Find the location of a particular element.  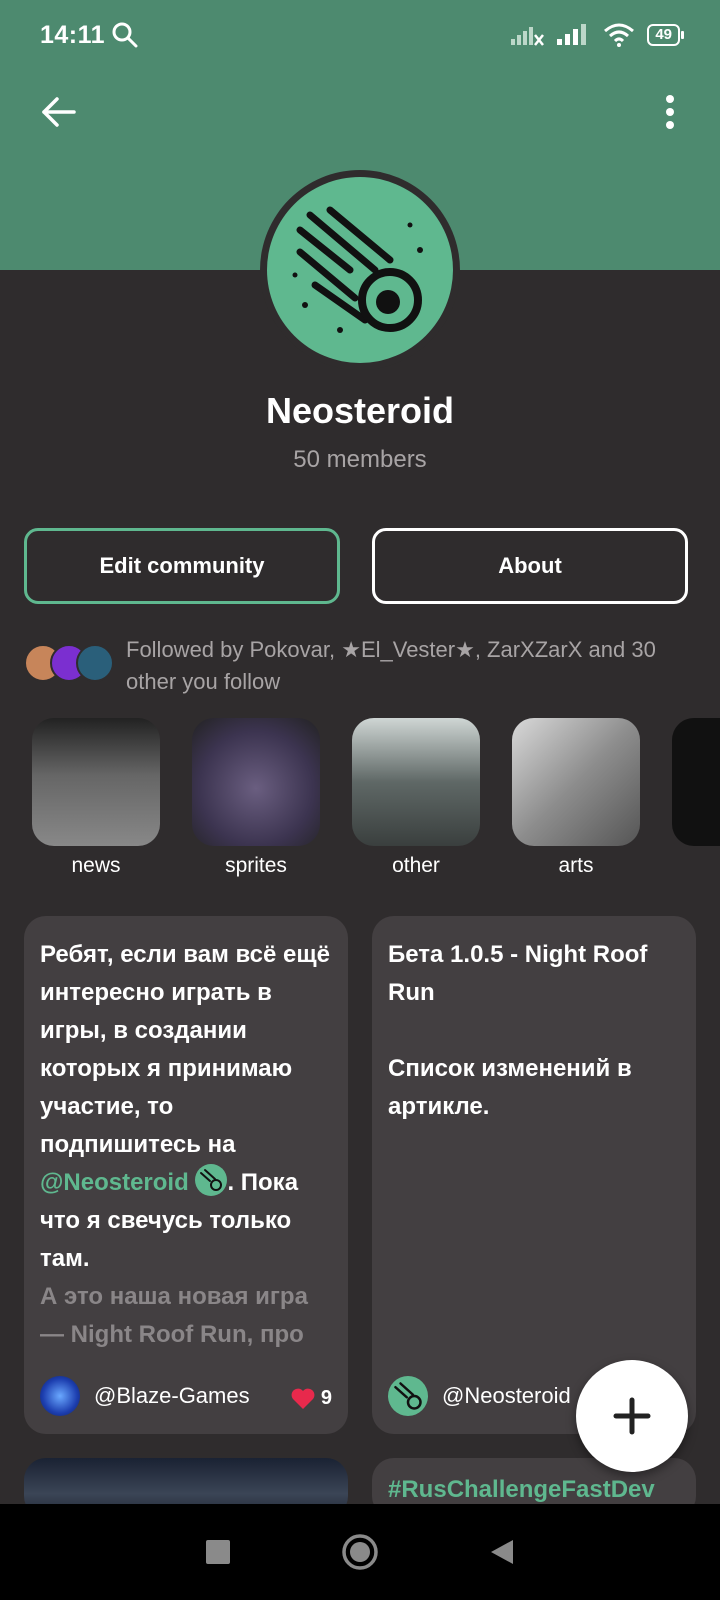

back-nav-button is located at coordinates (502, 1552).